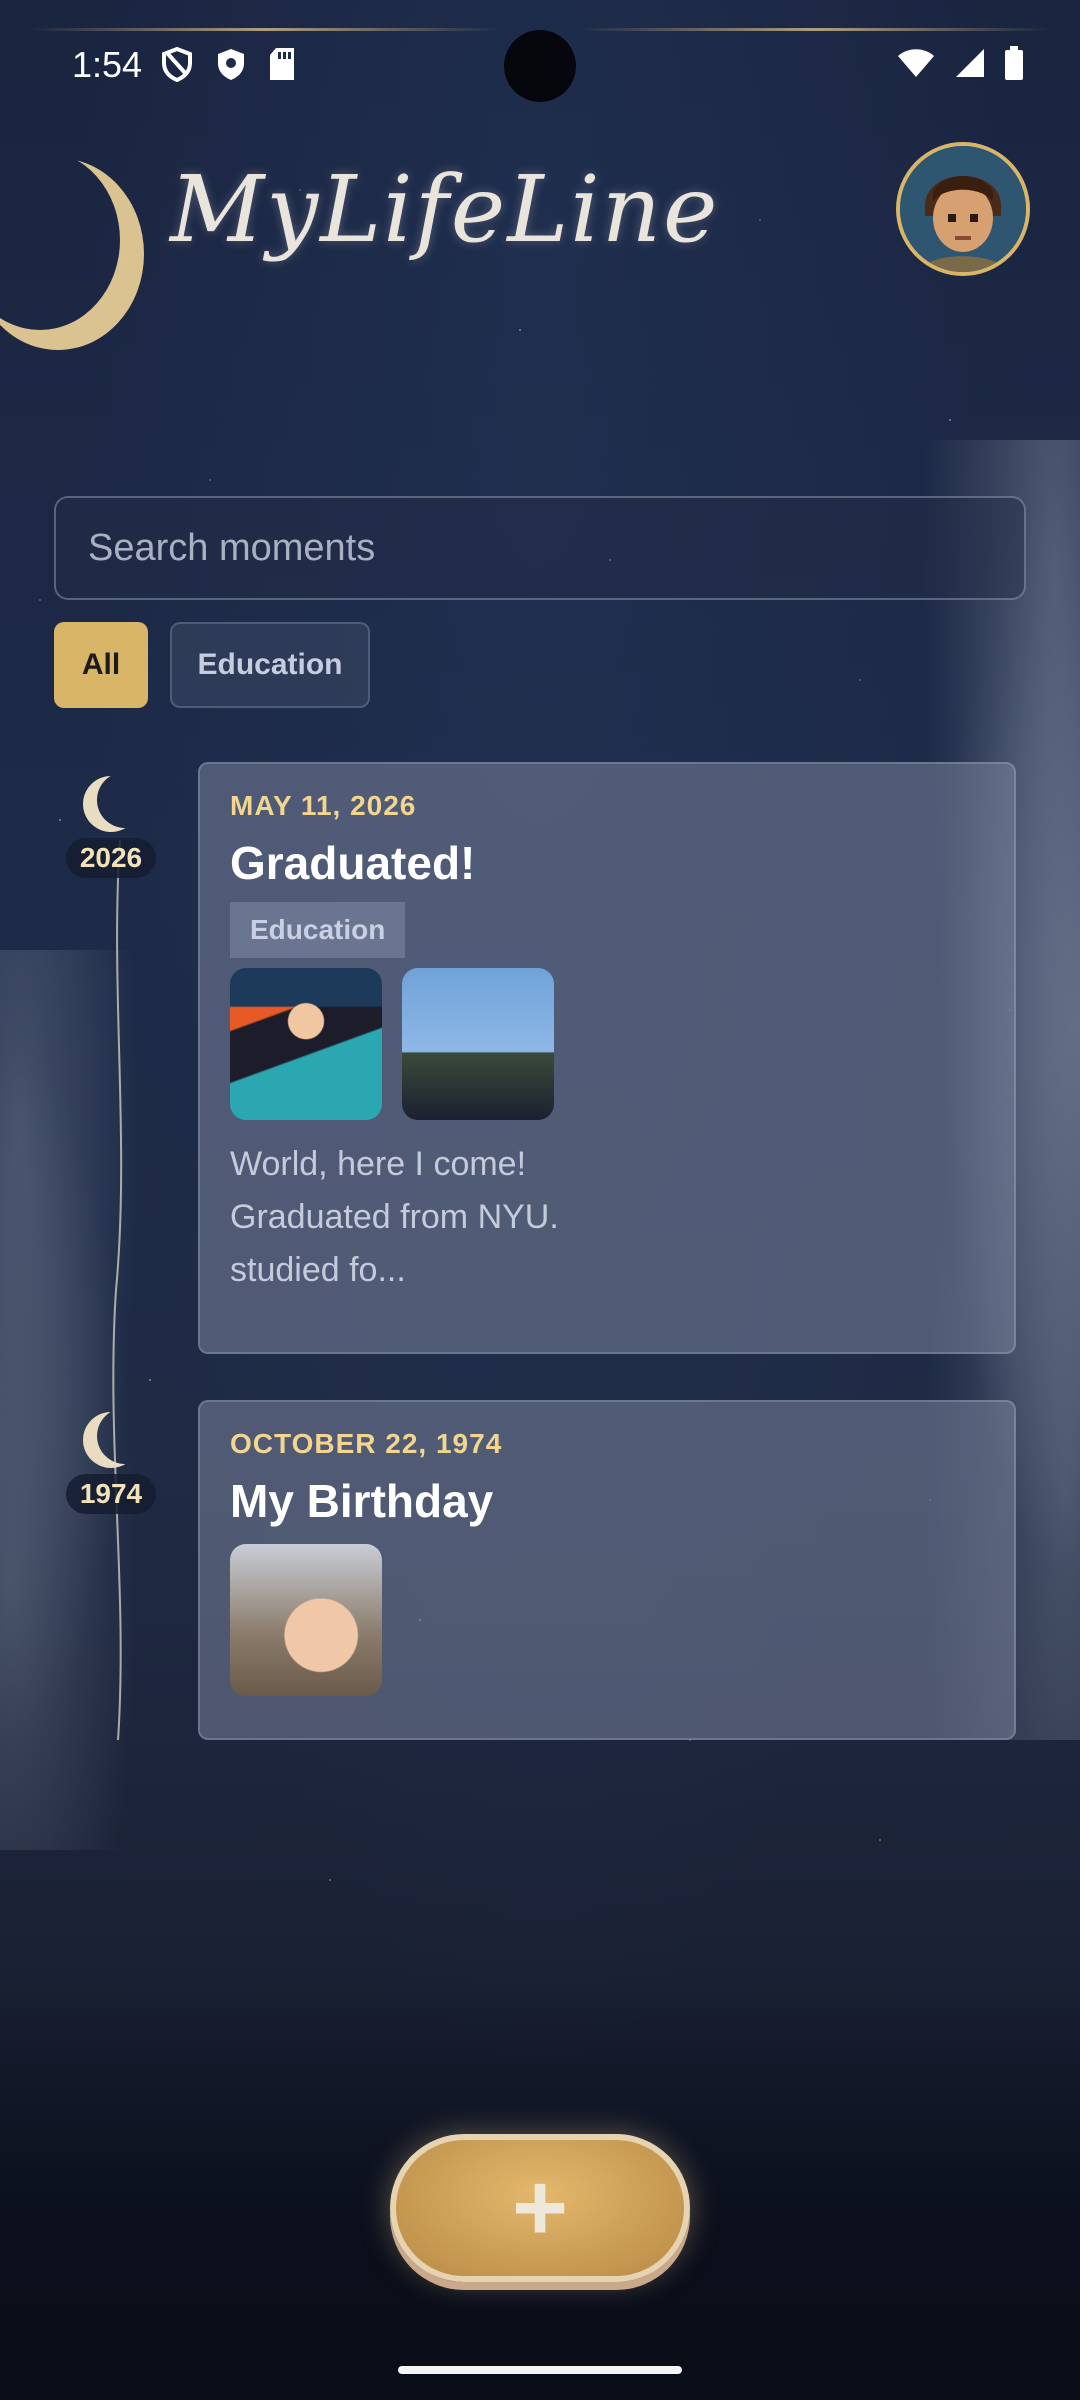 Image resolution: width=1080 pixels, height=2400 pixels. I want to click on decorative-line-left, so click(265, 29).